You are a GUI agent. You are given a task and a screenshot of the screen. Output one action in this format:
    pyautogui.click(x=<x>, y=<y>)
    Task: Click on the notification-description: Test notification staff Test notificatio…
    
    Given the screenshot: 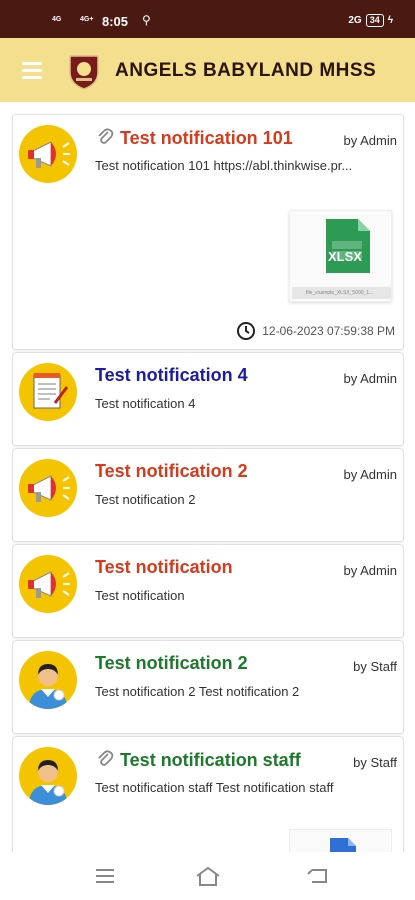 What is the action you would take?
    pyautogui.click(x=214, y=787)
    